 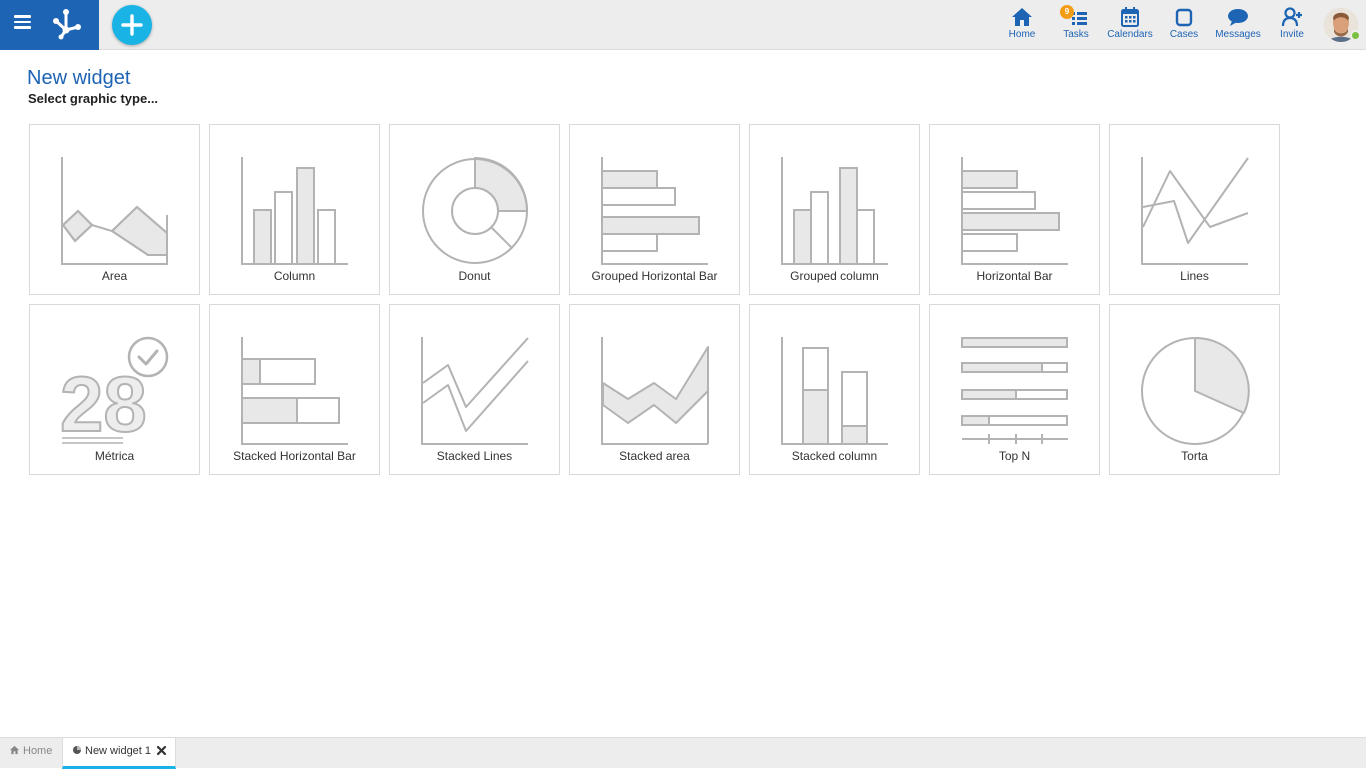 I want to click on invite-icon, so click(x=1291, y=17).